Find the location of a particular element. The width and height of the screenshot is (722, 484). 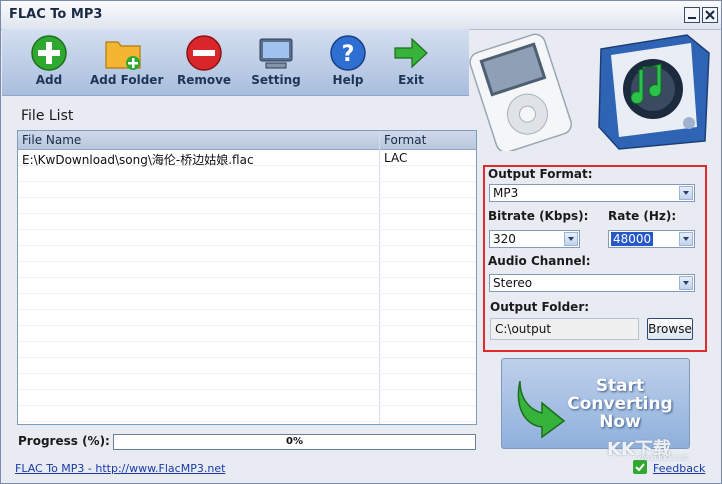

start-label-line1: Start is located at coordinates (620, 386).